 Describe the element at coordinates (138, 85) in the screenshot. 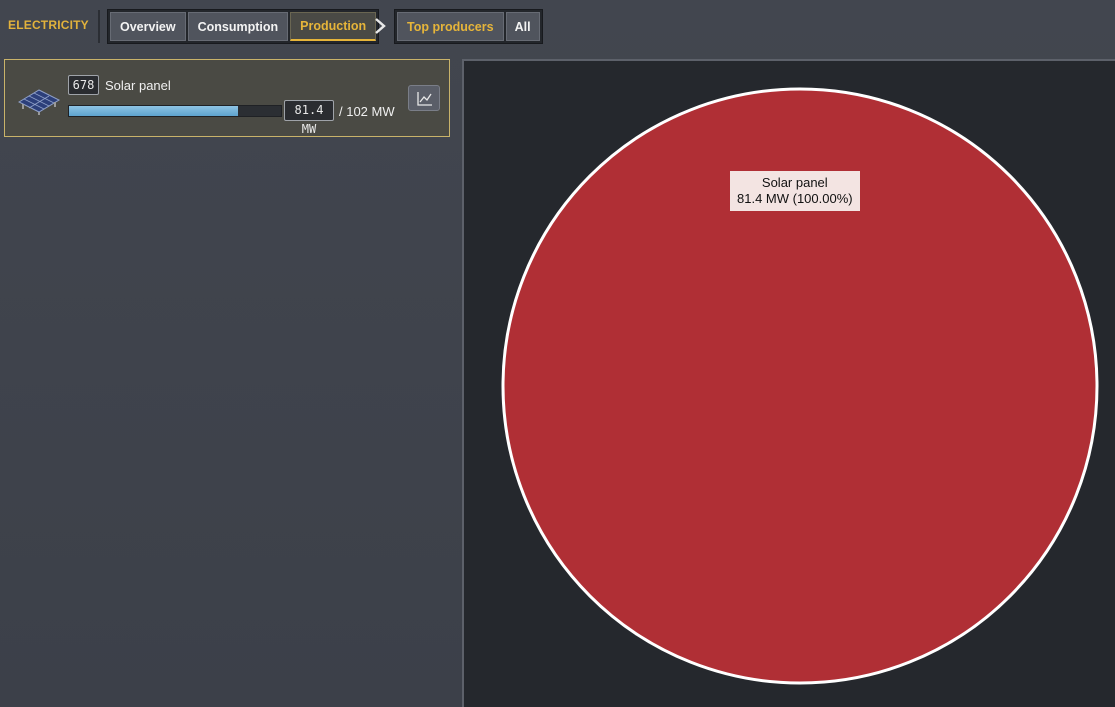

I see `producer-name: Solar panel` at that location.